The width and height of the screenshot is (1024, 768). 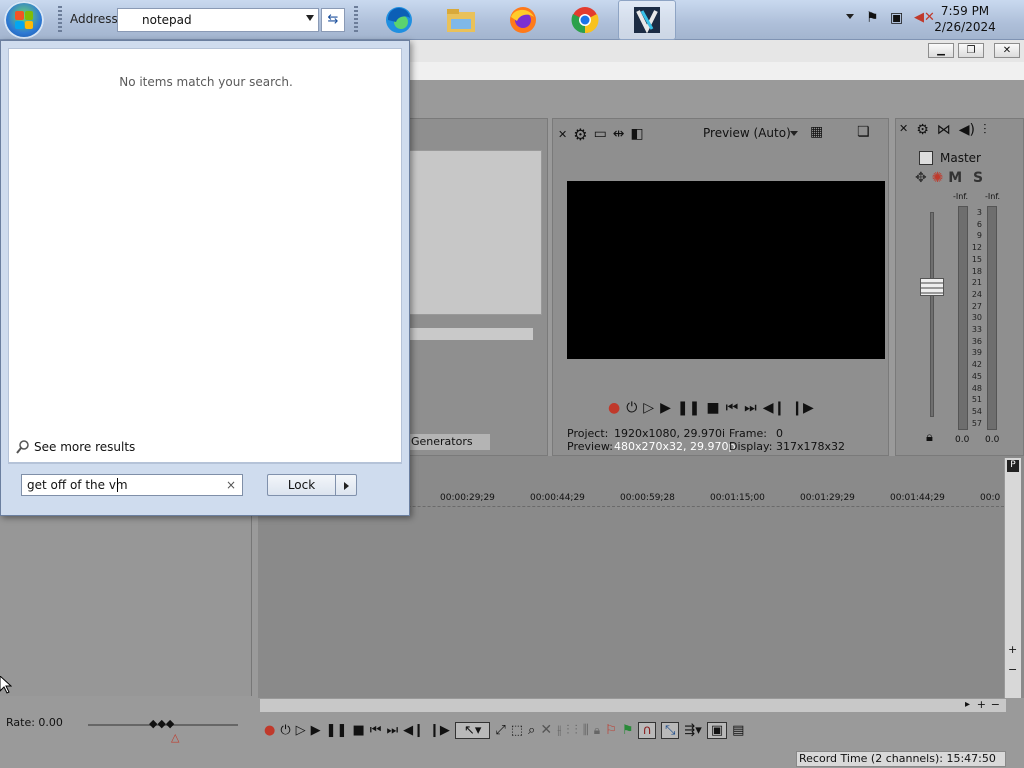 What do you see at coordinates (600, 134) in the screenshot?
I see `external-monitor-icon: ▭` at bounding box center [600, 134].